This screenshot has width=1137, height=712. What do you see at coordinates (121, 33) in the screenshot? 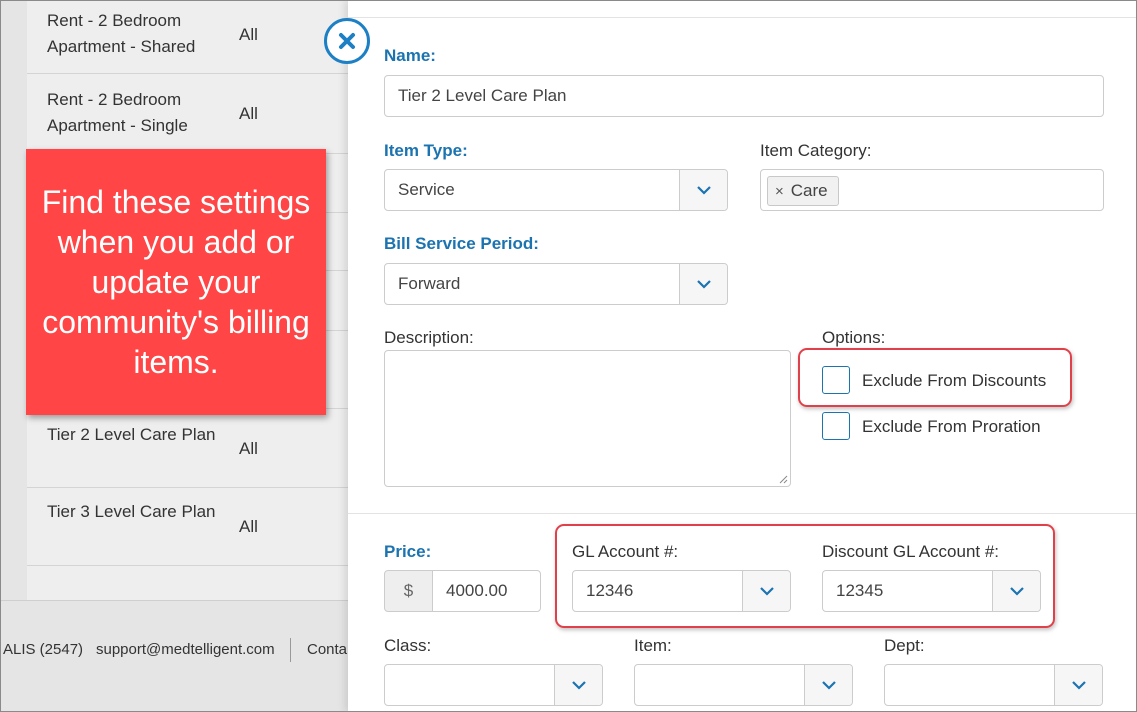
I see `item-name: Rent - 2 Bedroom Apartment - Shared` at bounding box center [121, 33].